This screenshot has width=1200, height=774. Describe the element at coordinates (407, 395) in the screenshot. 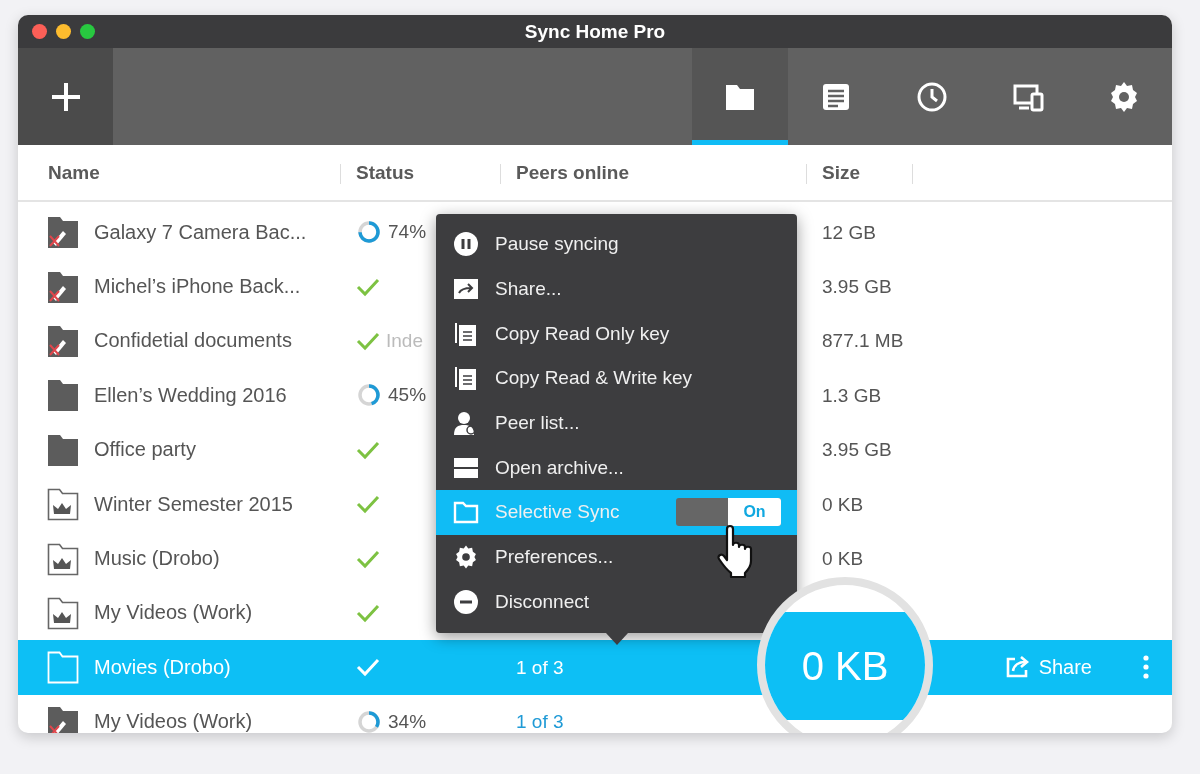

I see `progress-text: 45%` at that location.